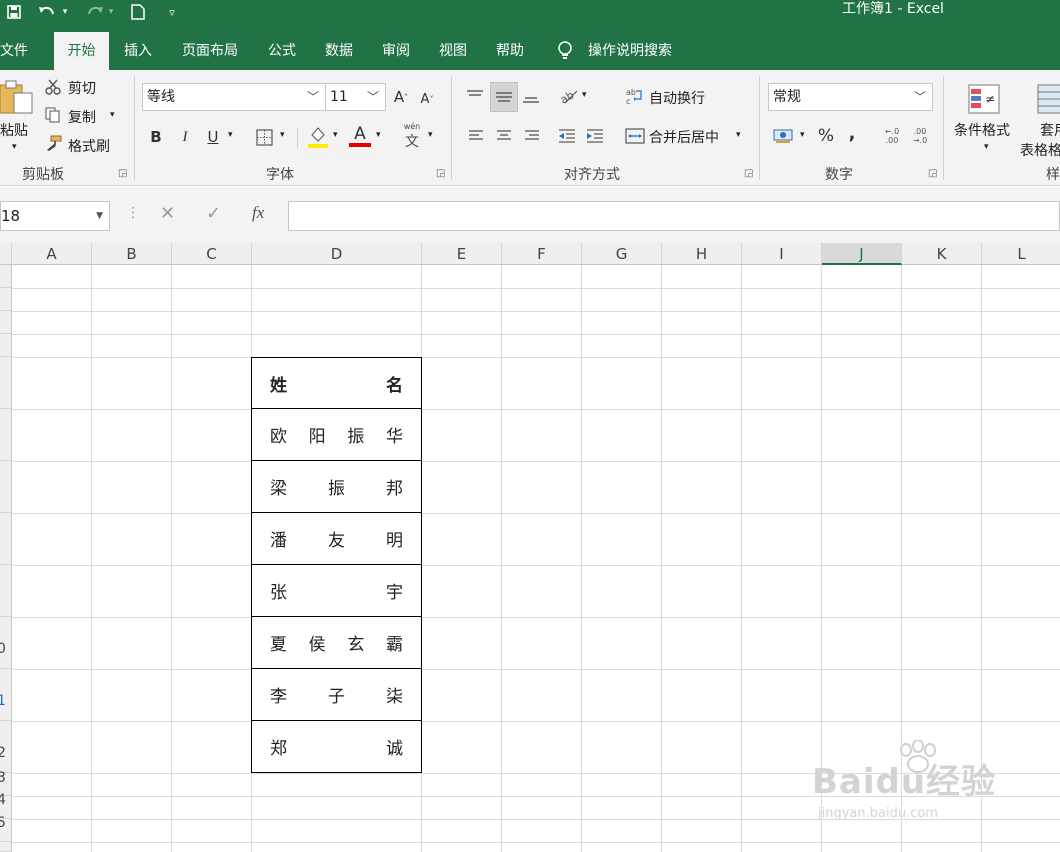 The image size is (1060, 852). What do you see at coordinates (584, 95) in the screenshot?
I see `orientation-dropdown-icon: ▾` at bounding box center [584, 95].